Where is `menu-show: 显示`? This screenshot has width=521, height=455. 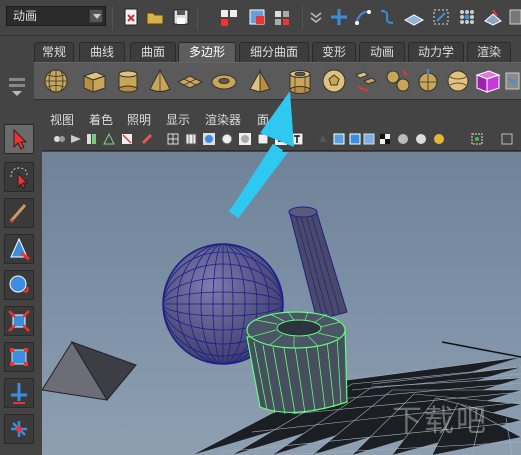 menu-show: 显示 is located at coordinates (178, 120).